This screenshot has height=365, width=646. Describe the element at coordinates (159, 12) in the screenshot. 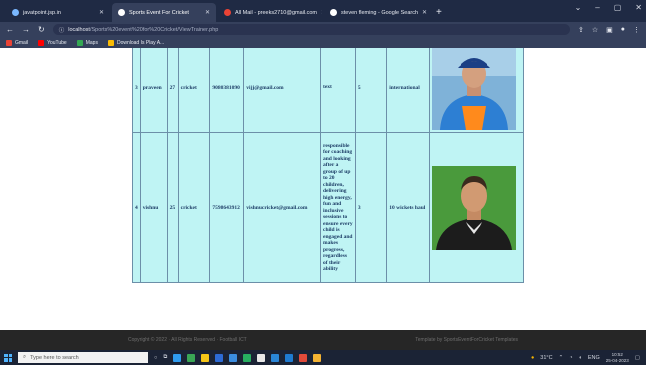

I see `tab-label: Sports Event For Cricket` at that location.